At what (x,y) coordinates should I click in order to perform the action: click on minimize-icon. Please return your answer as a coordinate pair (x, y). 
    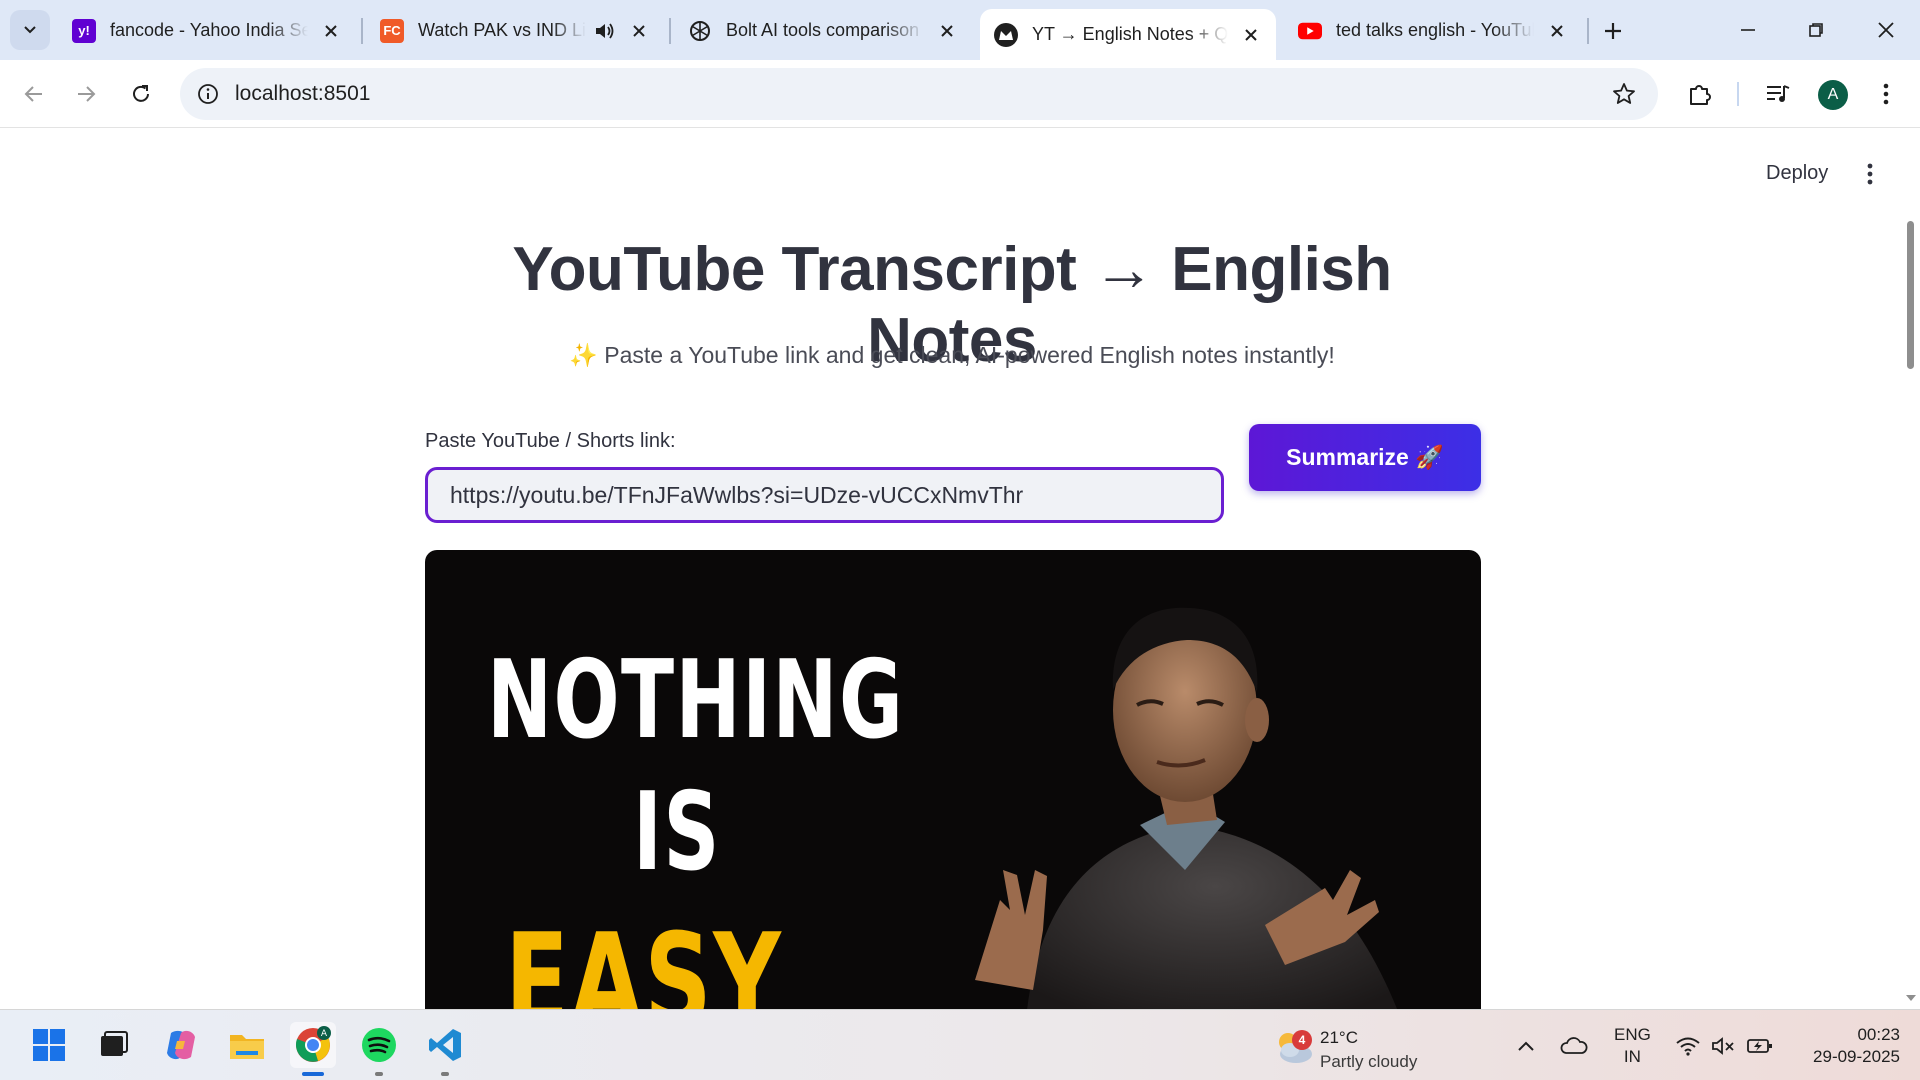
    Looking at the image, I should click on (1748, 30).